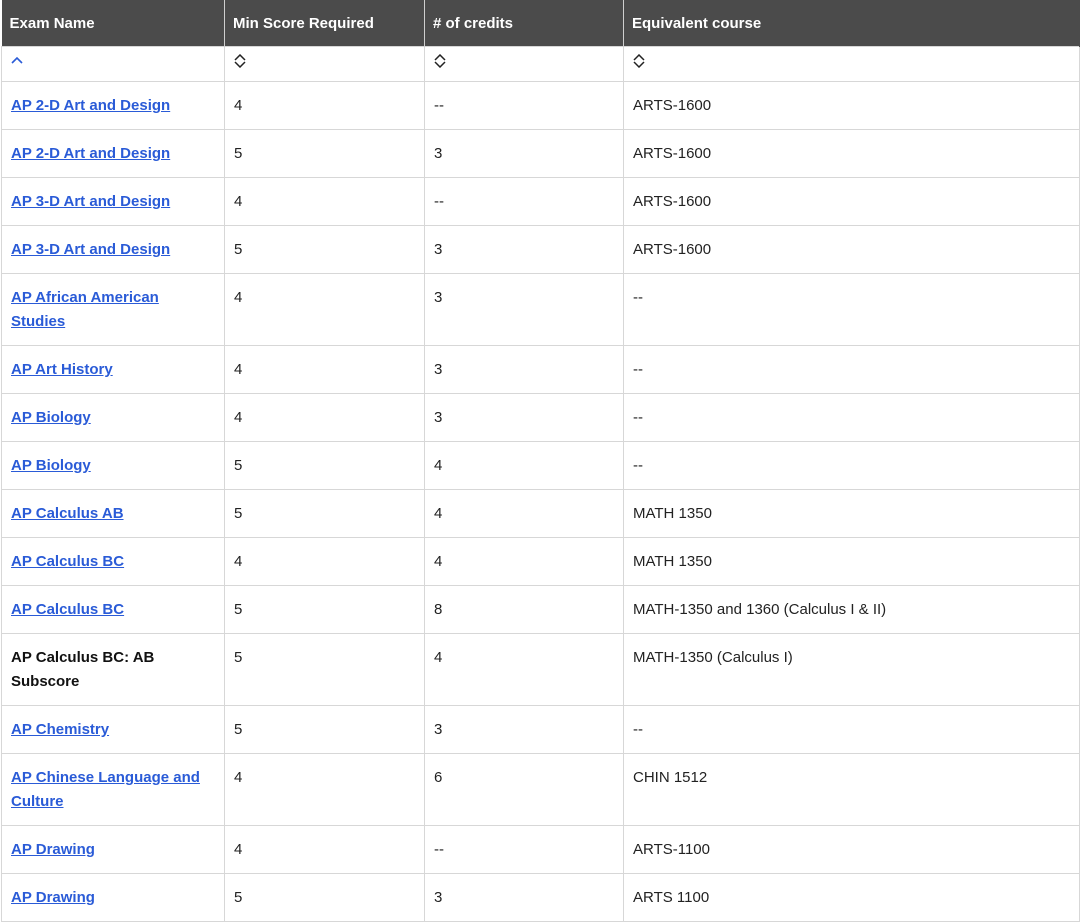  Describe the element at coordinates (851, 23) in the screenshot. I see `column-header-equivalent-course: Equivalent course` at that location.